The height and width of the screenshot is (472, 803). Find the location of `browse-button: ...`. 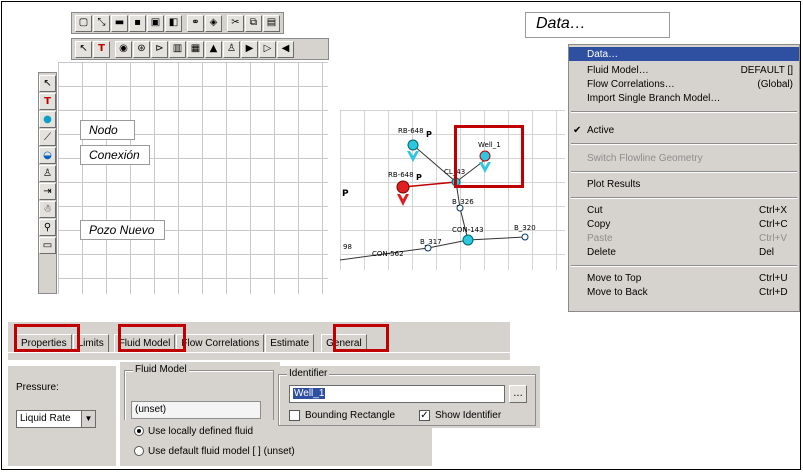

browse-button: ... is located at coordinates (518, 394).